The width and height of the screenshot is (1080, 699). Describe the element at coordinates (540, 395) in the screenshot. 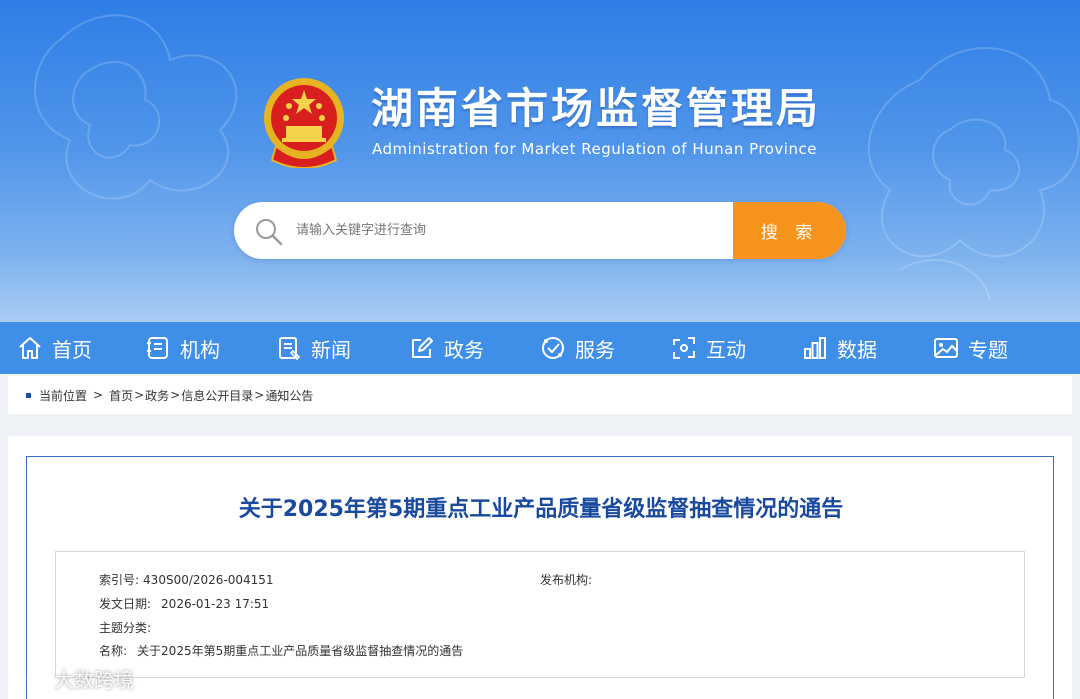

I see `breadcrumb: 当前位置 > 首页 > 政务 > 信息公开目录 > 通知公告` at that location.